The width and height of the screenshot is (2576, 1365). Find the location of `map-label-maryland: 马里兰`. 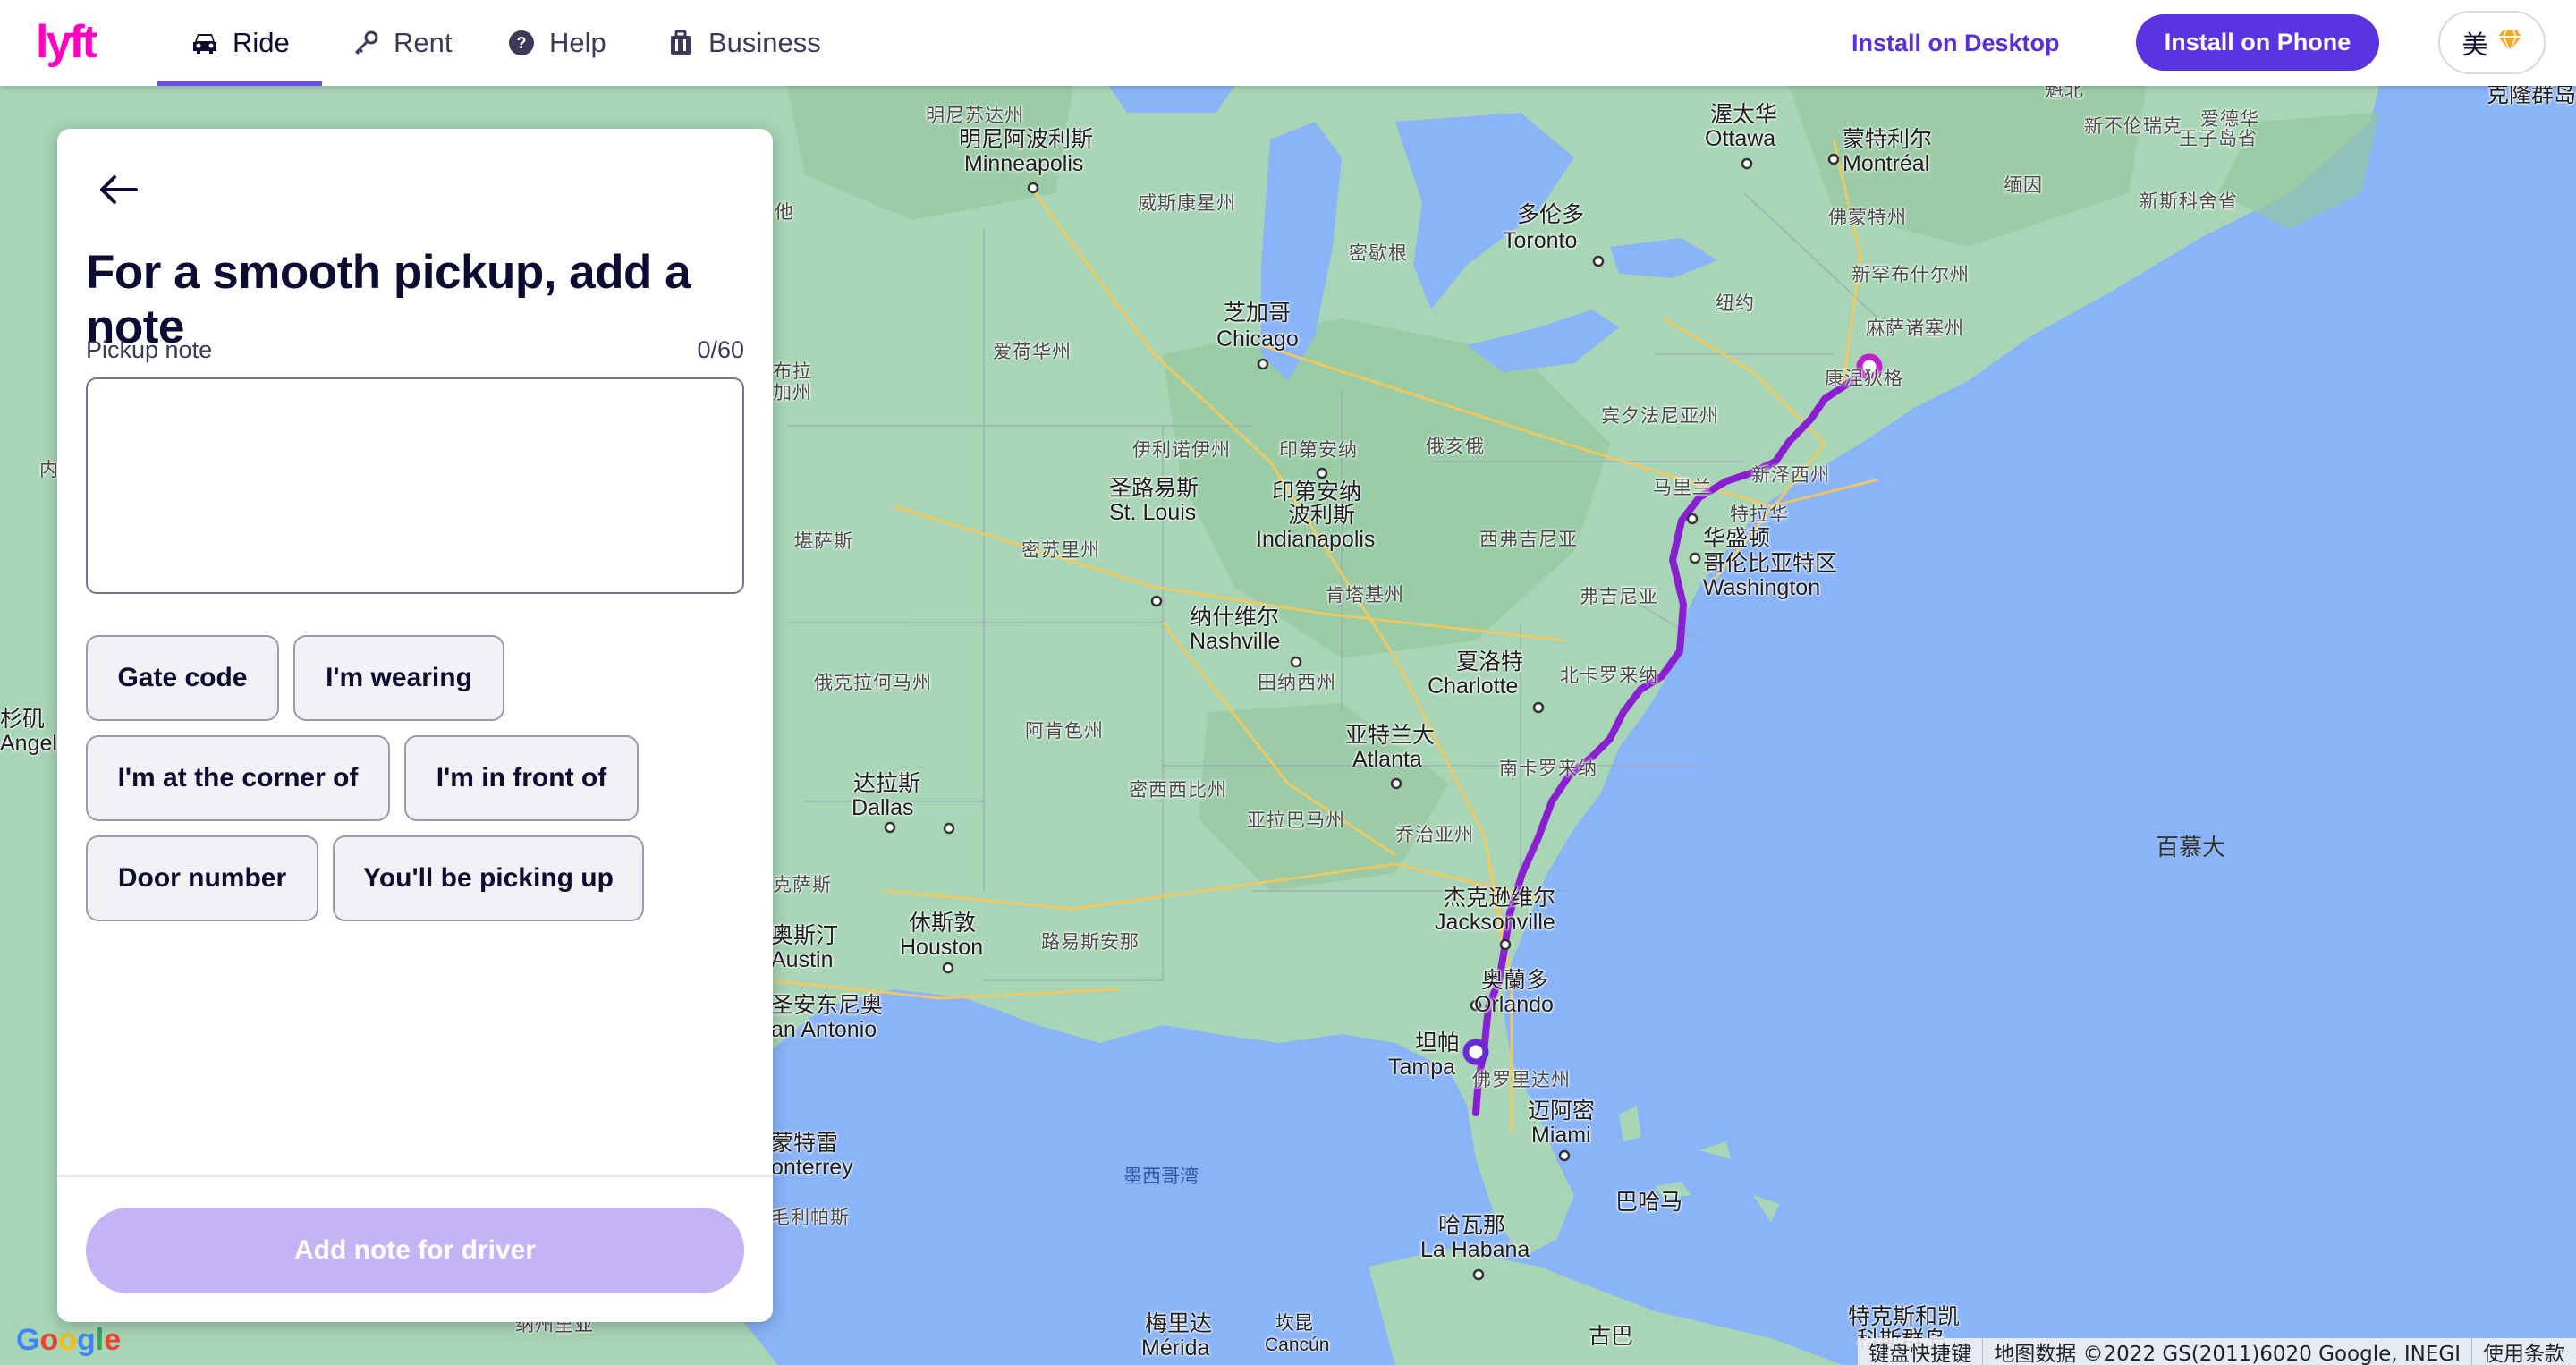

map-label-maryland: 马里兰 is located at coordinates (1682, 487).